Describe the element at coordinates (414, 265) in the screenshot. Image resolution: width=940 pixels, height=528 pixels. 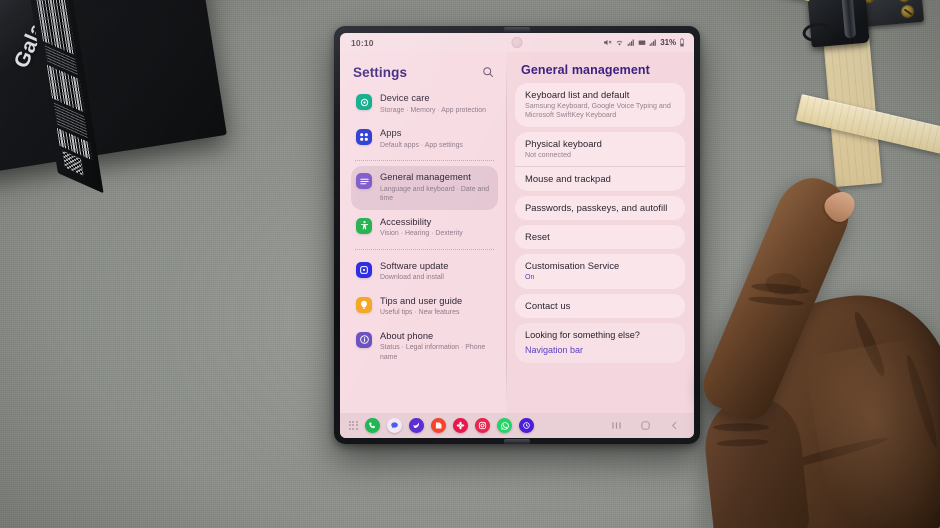
I see `sidebar-item-label: Software update` at that location.